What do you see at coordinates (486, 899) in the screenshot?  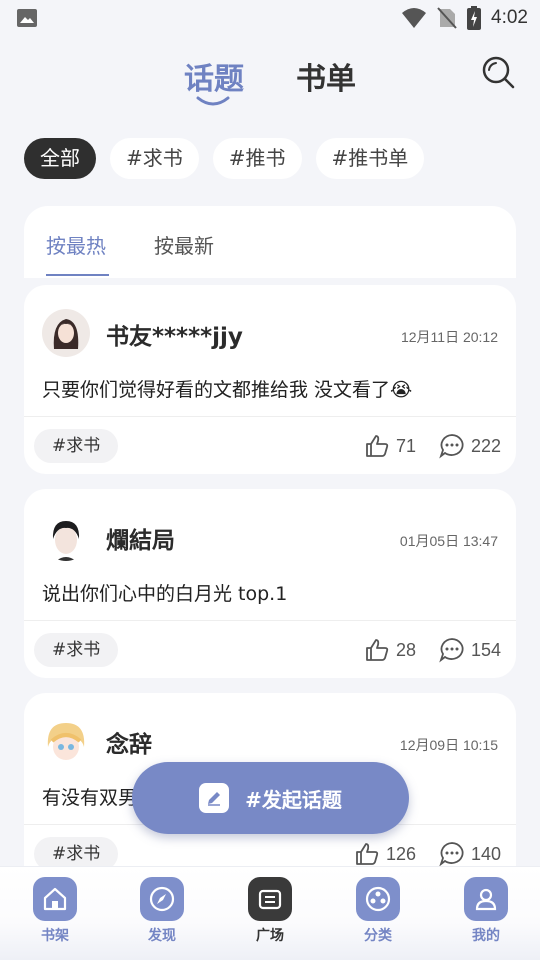 I see `profile-icon` at bounding box center [486, 899].